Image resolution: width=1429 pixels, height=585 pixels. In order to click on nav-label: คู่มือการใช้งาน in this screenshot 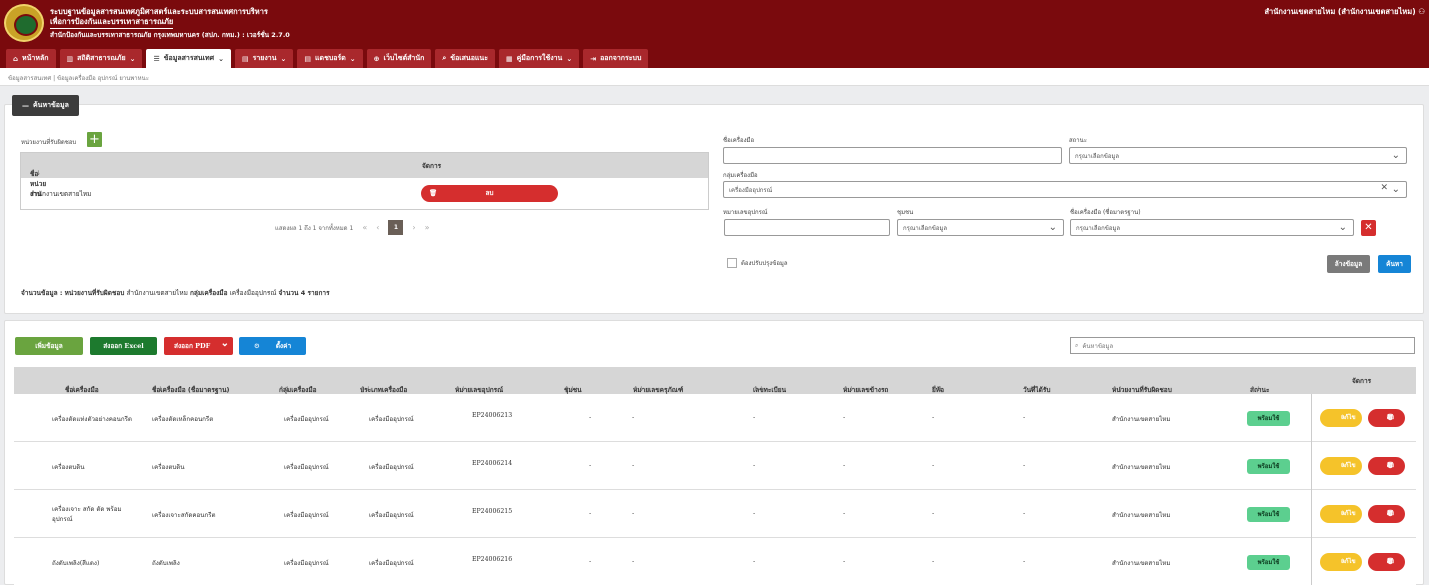, I will do `click(539, 58)`.